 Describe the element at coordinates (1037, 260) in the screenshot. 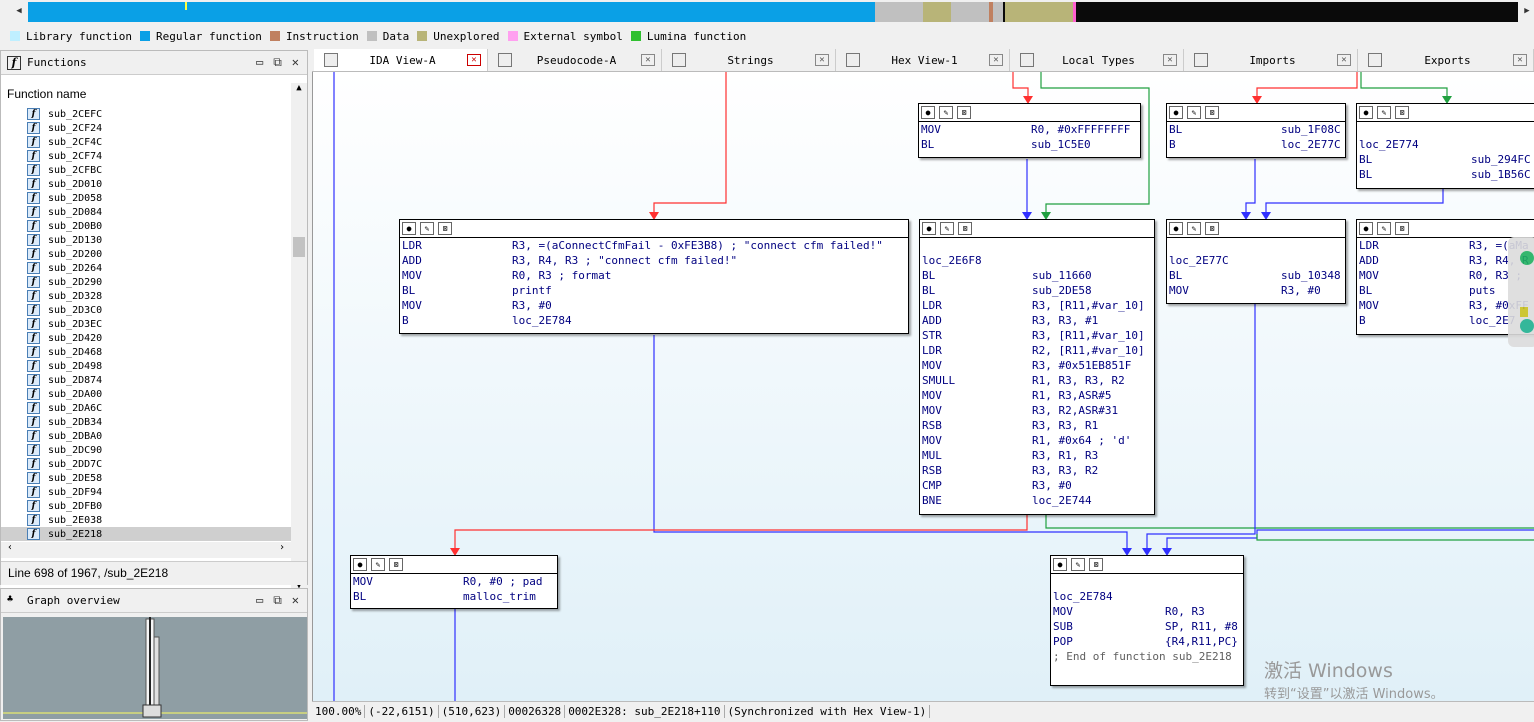

I see `asm-line: loc_2E6F8` at that location.